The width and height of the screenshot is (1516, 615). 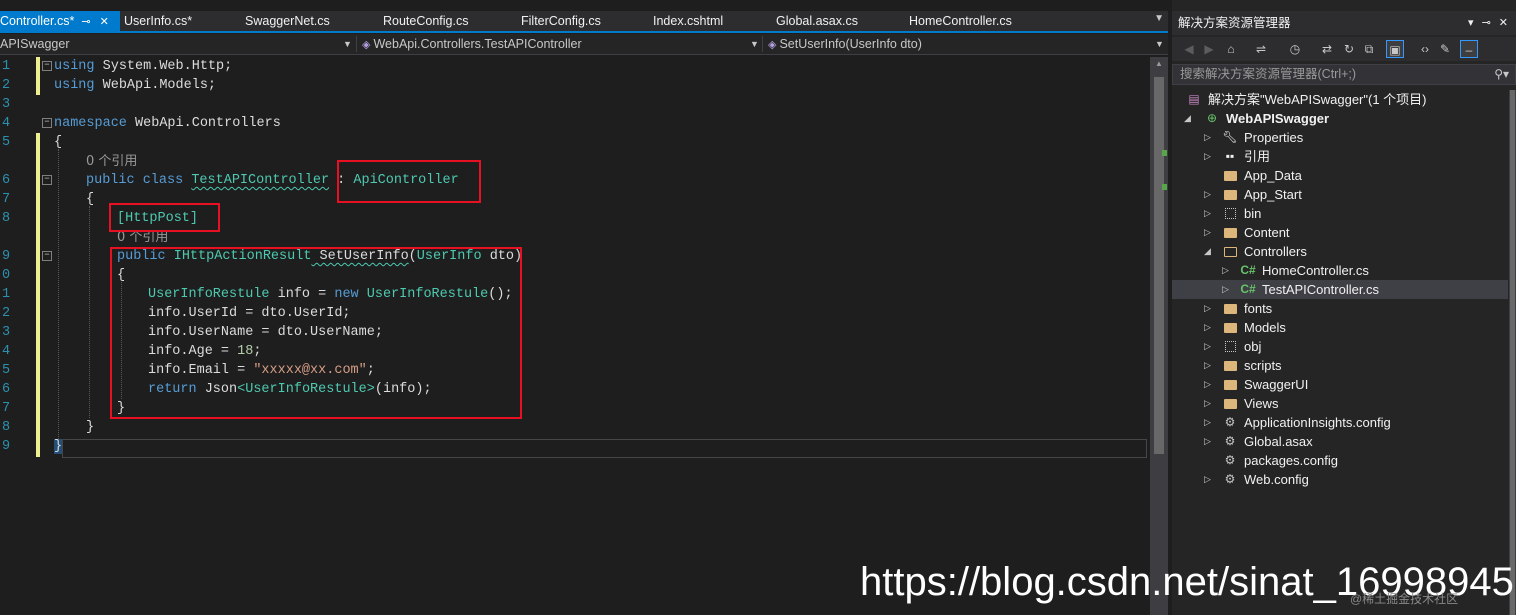 What do you see at coordinates (1340, 460) in the screenshot?
I see `tree-item: ⚙ packages.config` at bounding box center [1340, 460].